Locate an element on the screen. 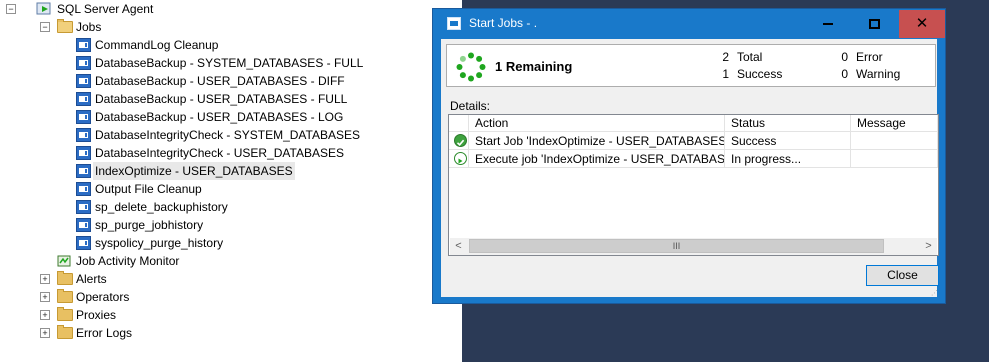 The height and width of the screenshot is (362, 989). tree-node-proxies: + Proxies is located at coordinates (230, 315).